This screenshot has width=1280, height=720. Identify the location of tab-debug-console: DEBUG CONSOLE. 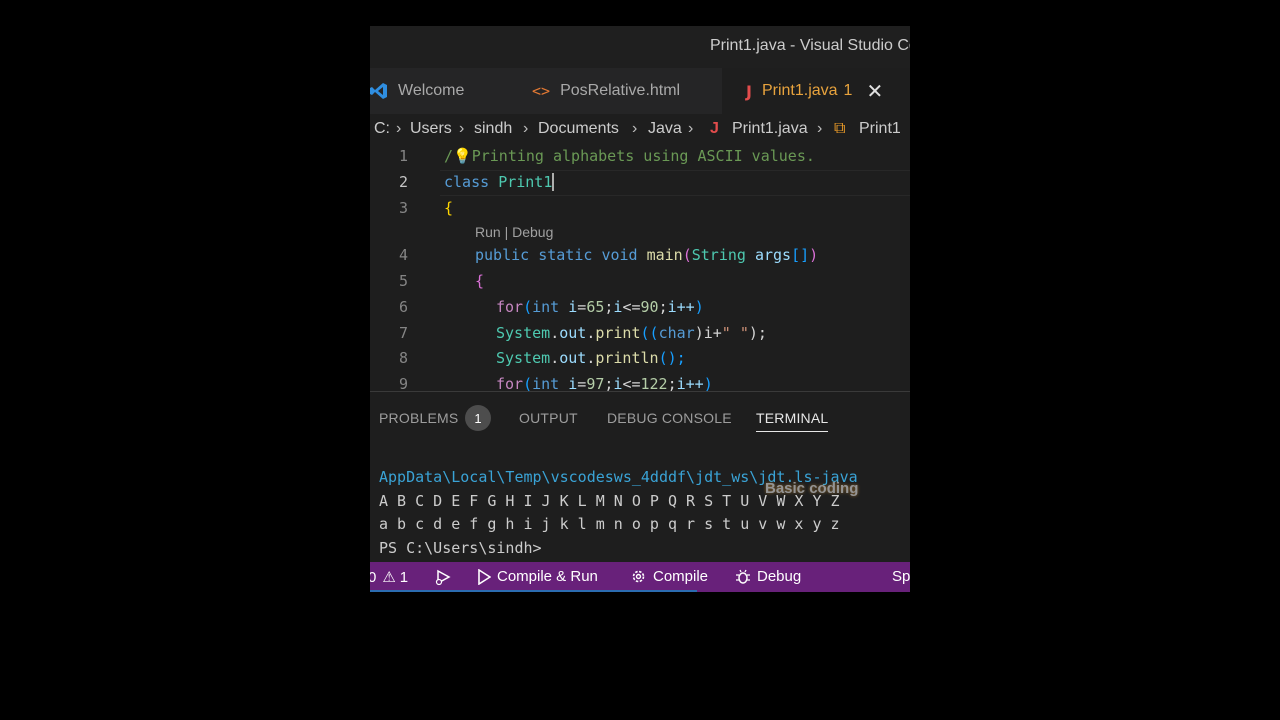
(669, 418).